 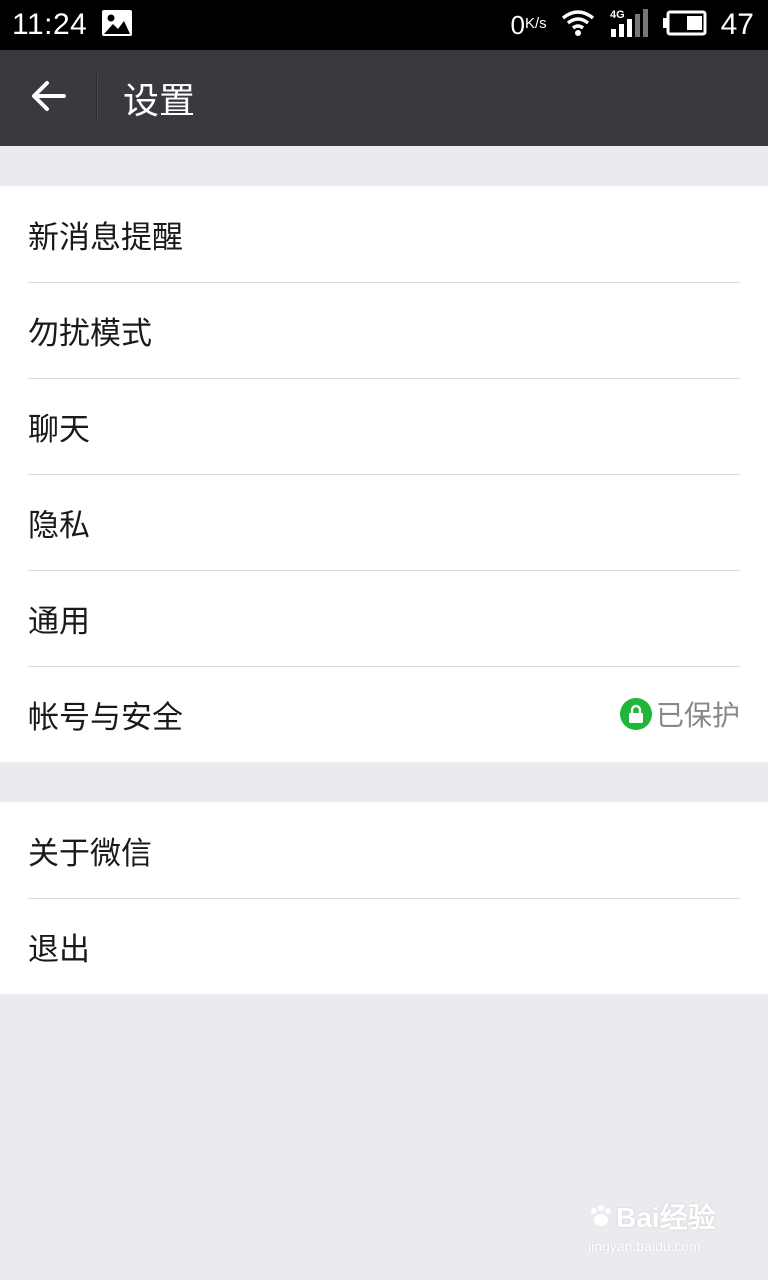 I want to click on settings-item-logout: 退出, so click(x=384, y=946).